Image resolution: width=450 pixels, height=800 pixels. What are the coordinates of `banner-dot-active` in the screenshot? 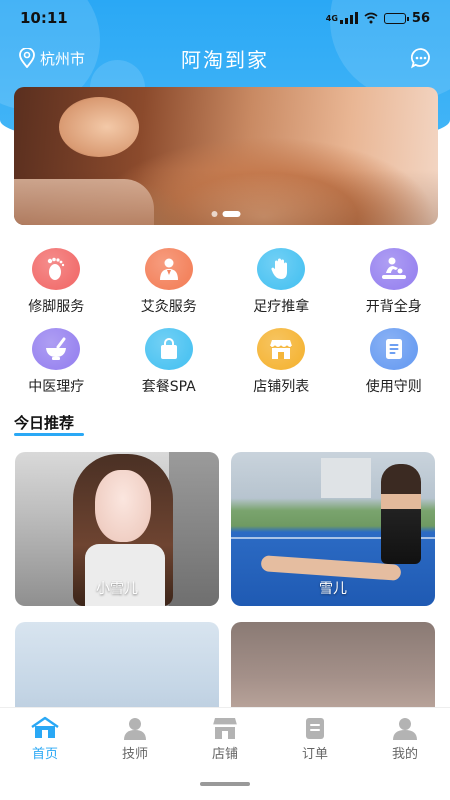 It's located at (231, 214).